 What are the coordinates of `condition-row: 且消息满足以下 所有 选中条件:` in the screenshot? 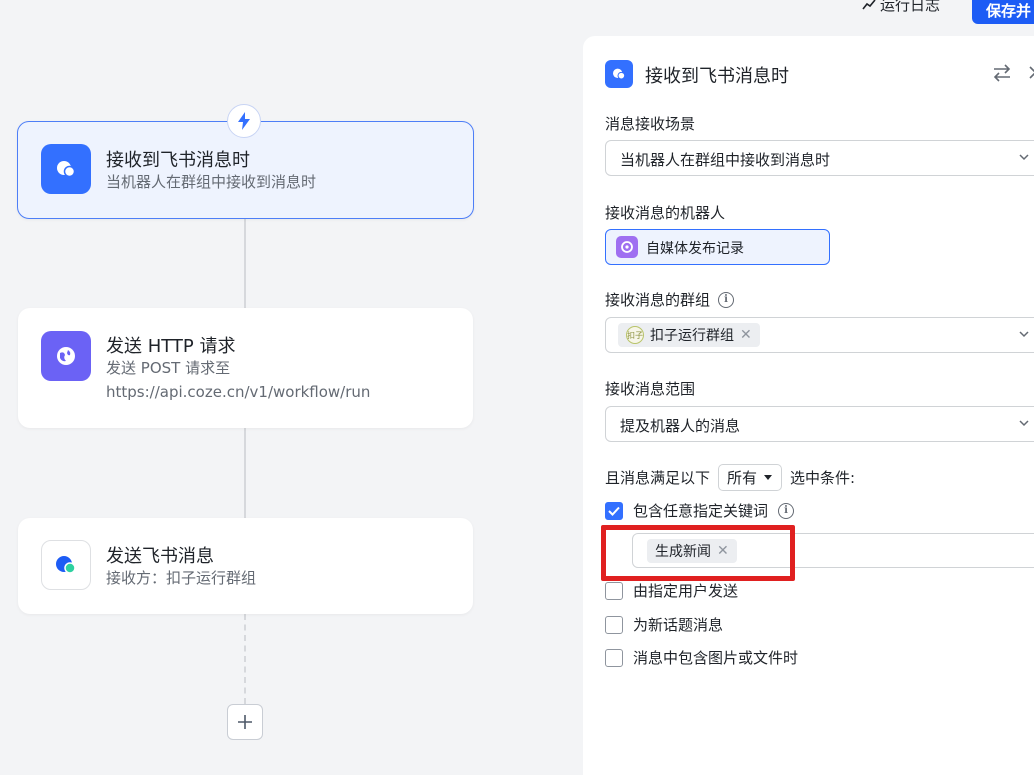 It's located at (730, 477).